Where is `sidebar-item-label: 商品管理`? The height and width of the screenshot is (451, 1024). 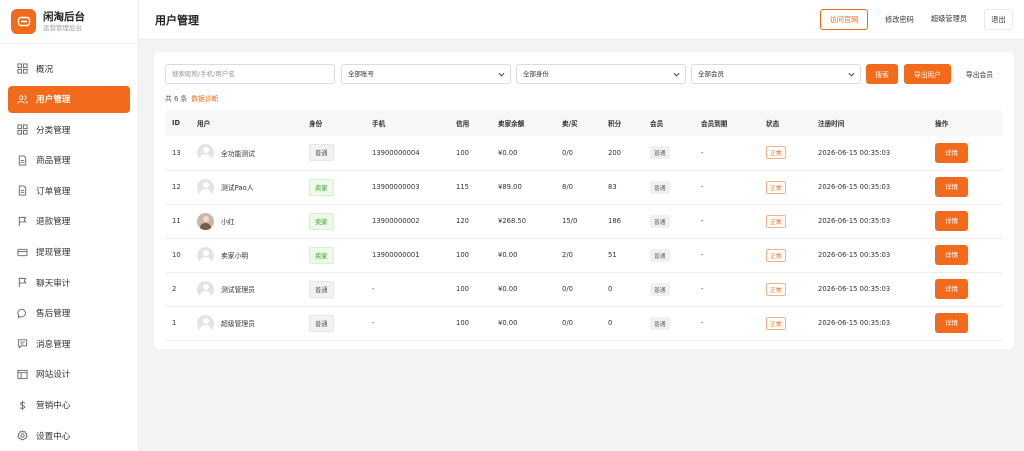
sidebar-item-label: 商品管理 is located at coordinates (53, 161).